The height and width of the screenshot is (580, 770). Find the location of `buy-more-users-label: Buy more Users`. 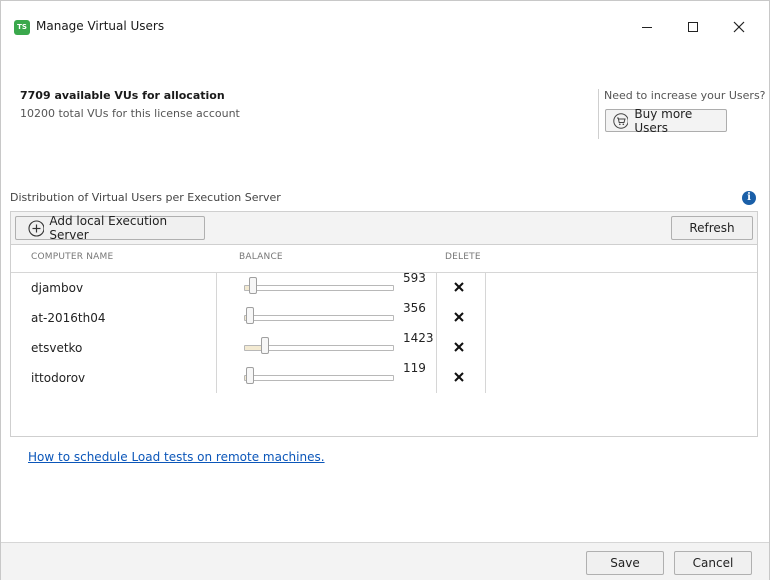

buy-more-users-label: Buy more Users is located at coordinates (663, 120).